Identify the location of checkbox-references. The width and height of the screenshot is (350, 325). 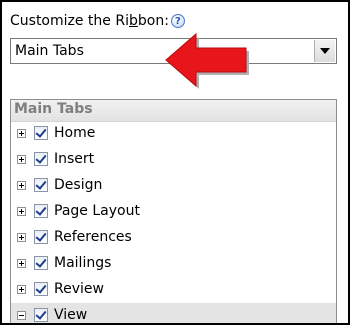
(41, 237).